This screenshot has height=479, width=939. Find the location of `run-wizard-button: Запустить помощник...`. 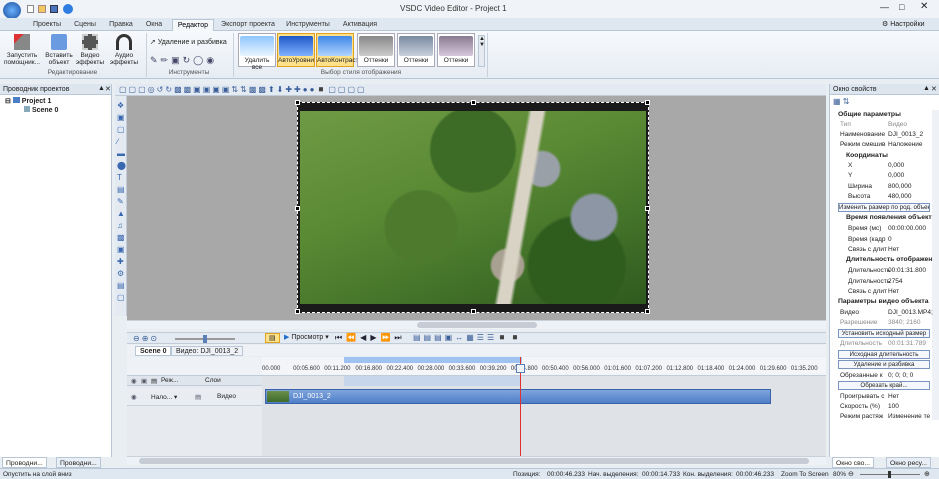

run-wizard-button: Запустить помощник... is located at coordinates (22, 50).